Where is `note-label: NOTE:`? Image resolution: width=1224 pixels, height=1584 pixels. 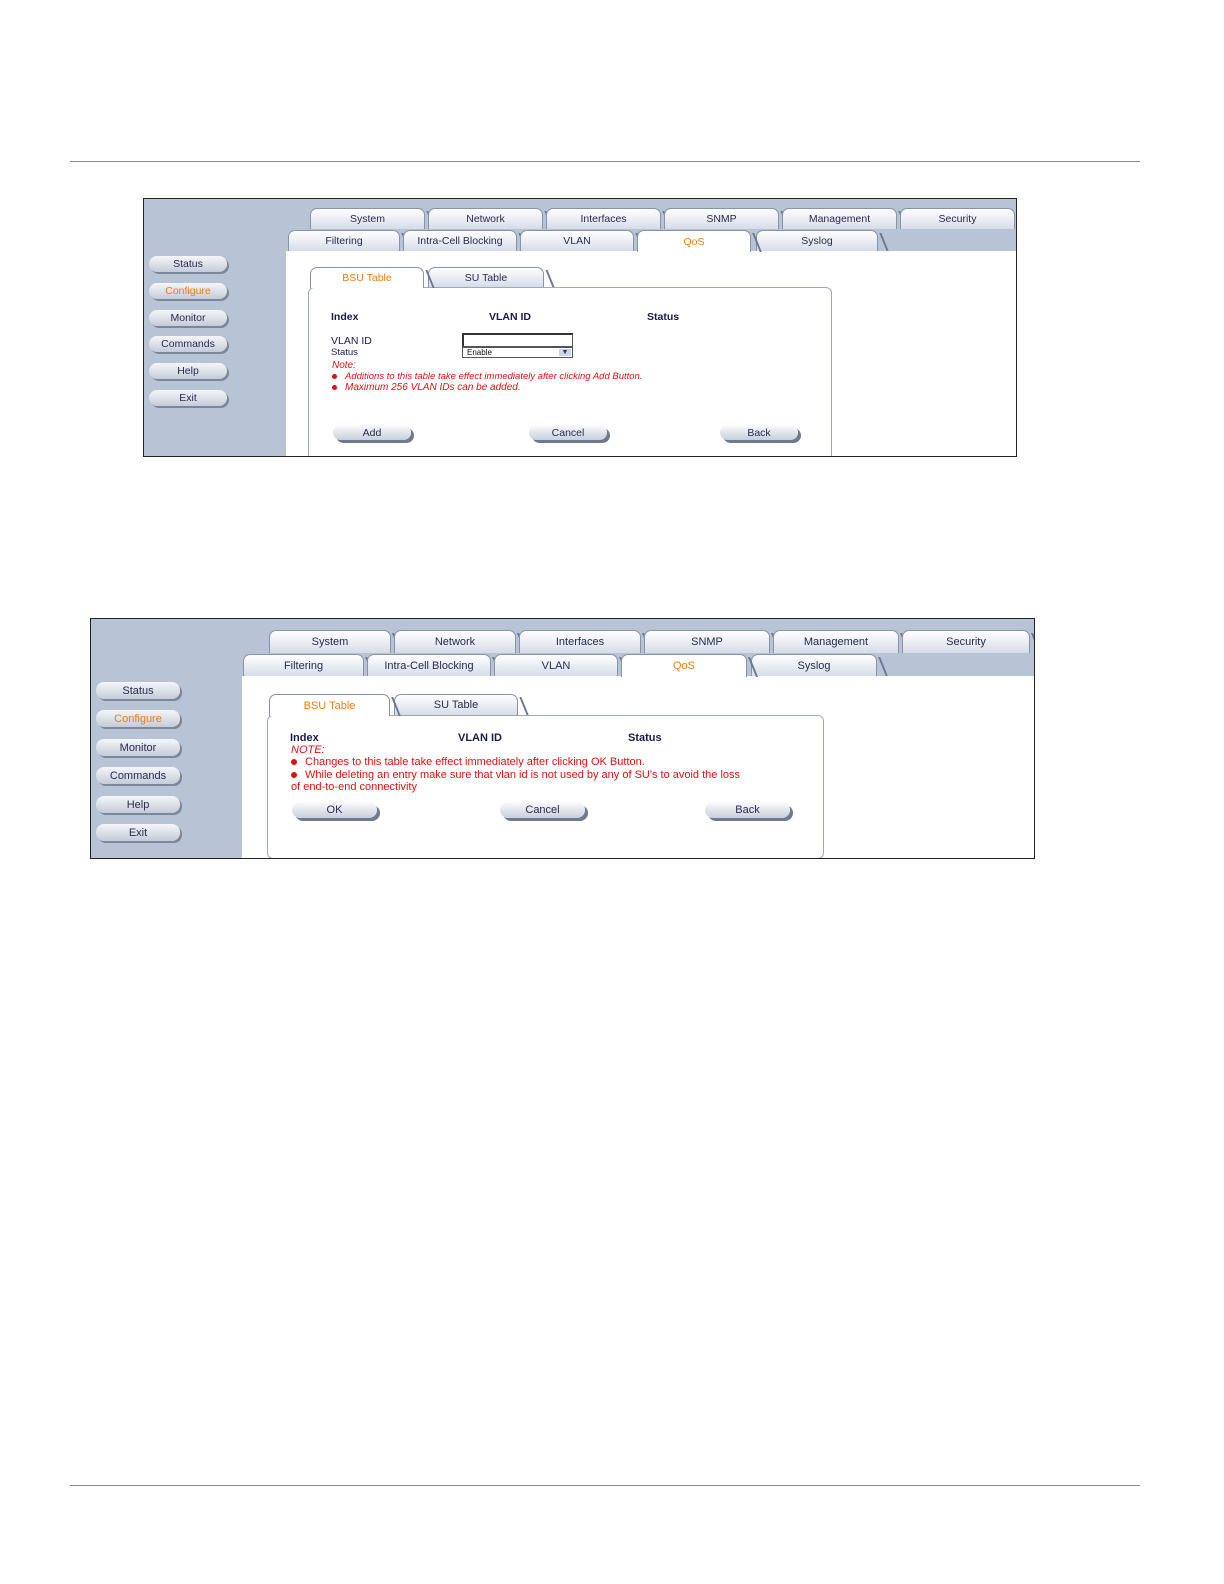 note-label: NOTE: is located at coordinates (308, 750).